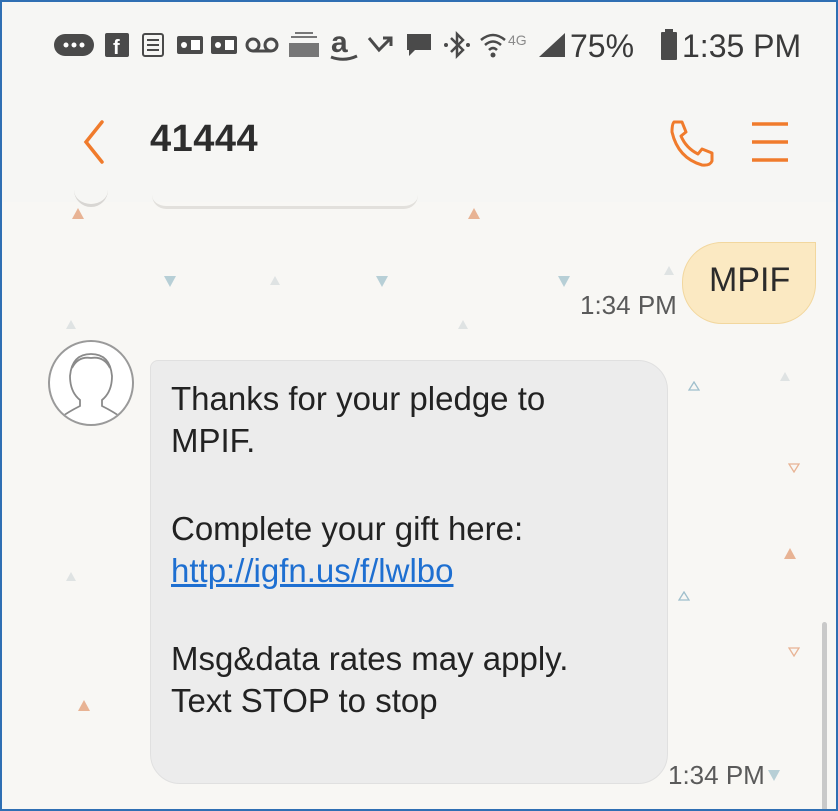  I want to click on battery-percent: 75%, so click(602, 46).